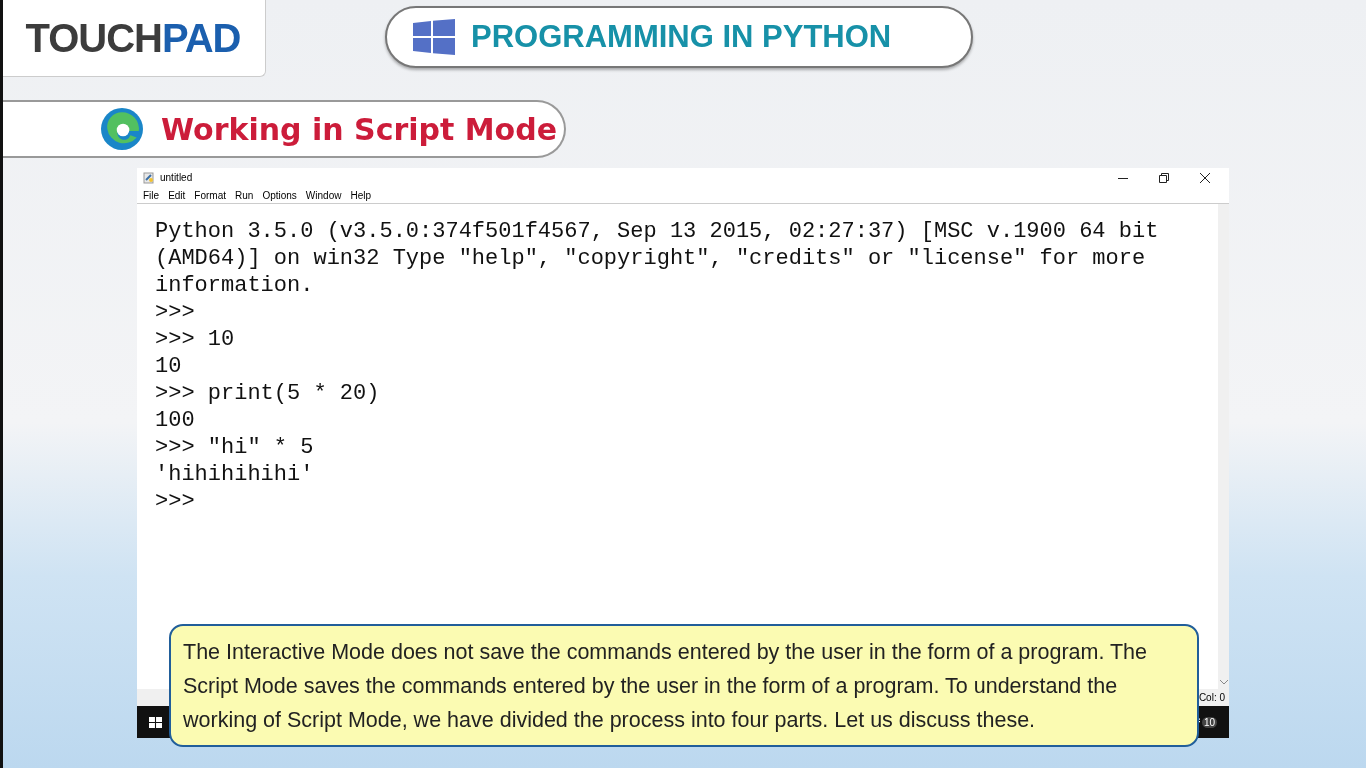 The image size is (1366, 768). What do you see at coordinates (1205, 177) in the screenshot?
I see `close-icon` at bounding box center [1205, 177].